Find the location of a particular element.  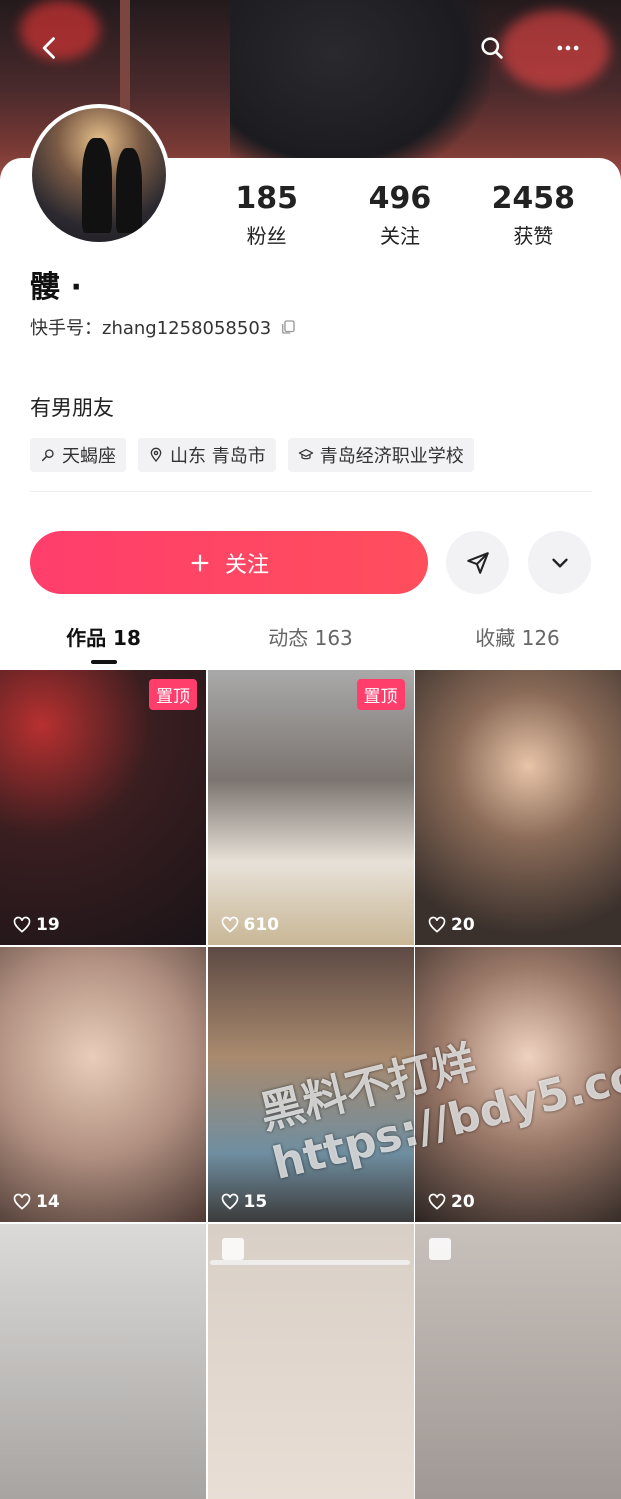

chevron-down-icon is located at coordinates (559, 562).